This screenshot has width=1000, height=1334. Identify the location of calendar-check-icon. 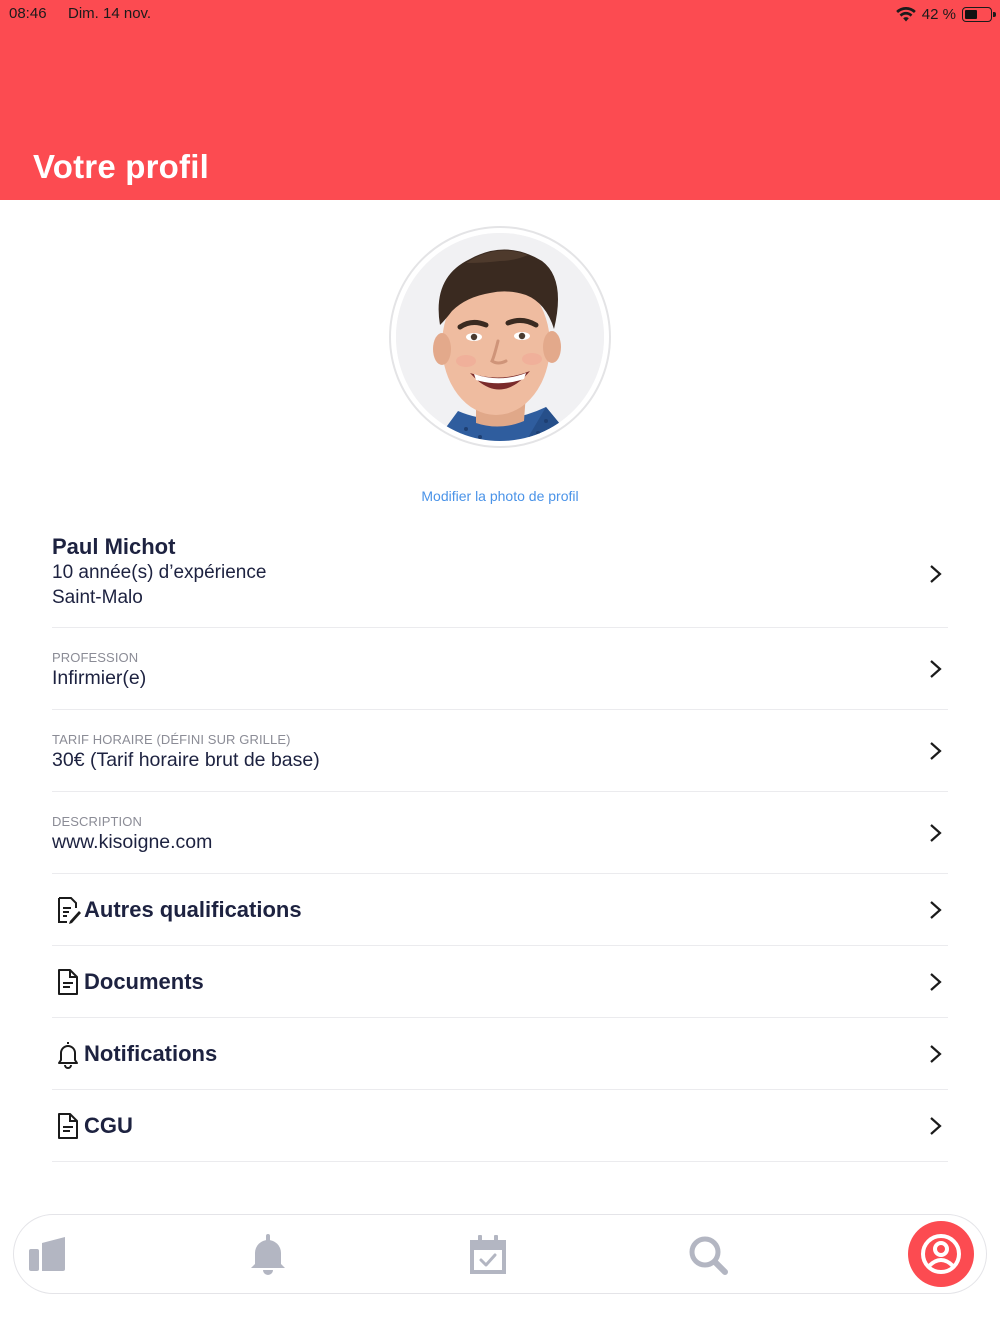
(488, 1254).